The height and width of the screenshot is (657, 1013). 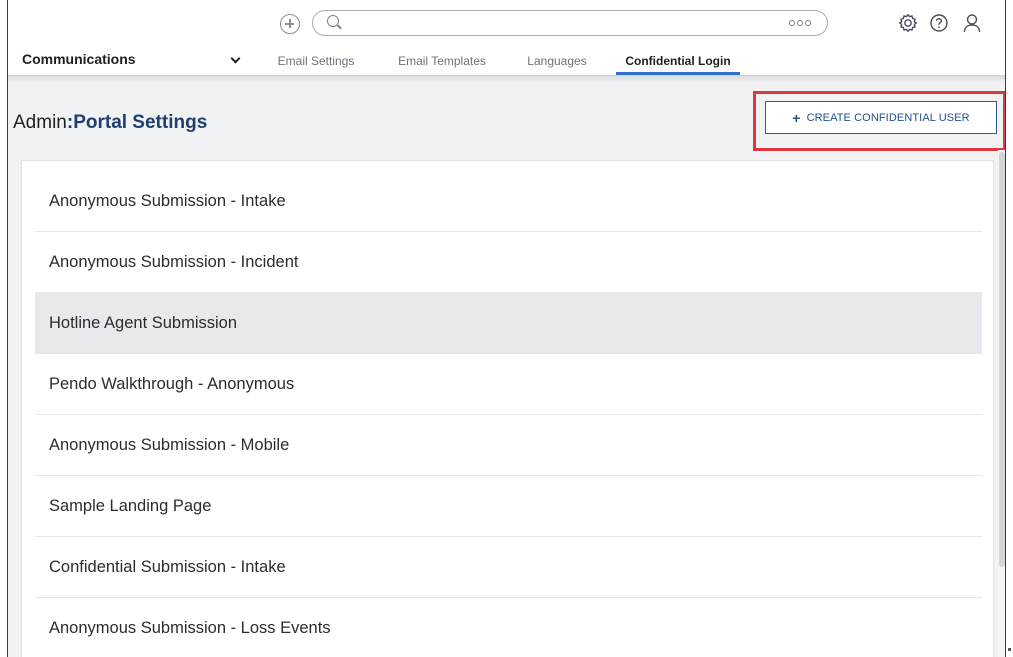 What do you see at coordinates (316, 60) in the screenshot?
I see `tab-email-settings: Email Settings` at bounding box center [316, 60].